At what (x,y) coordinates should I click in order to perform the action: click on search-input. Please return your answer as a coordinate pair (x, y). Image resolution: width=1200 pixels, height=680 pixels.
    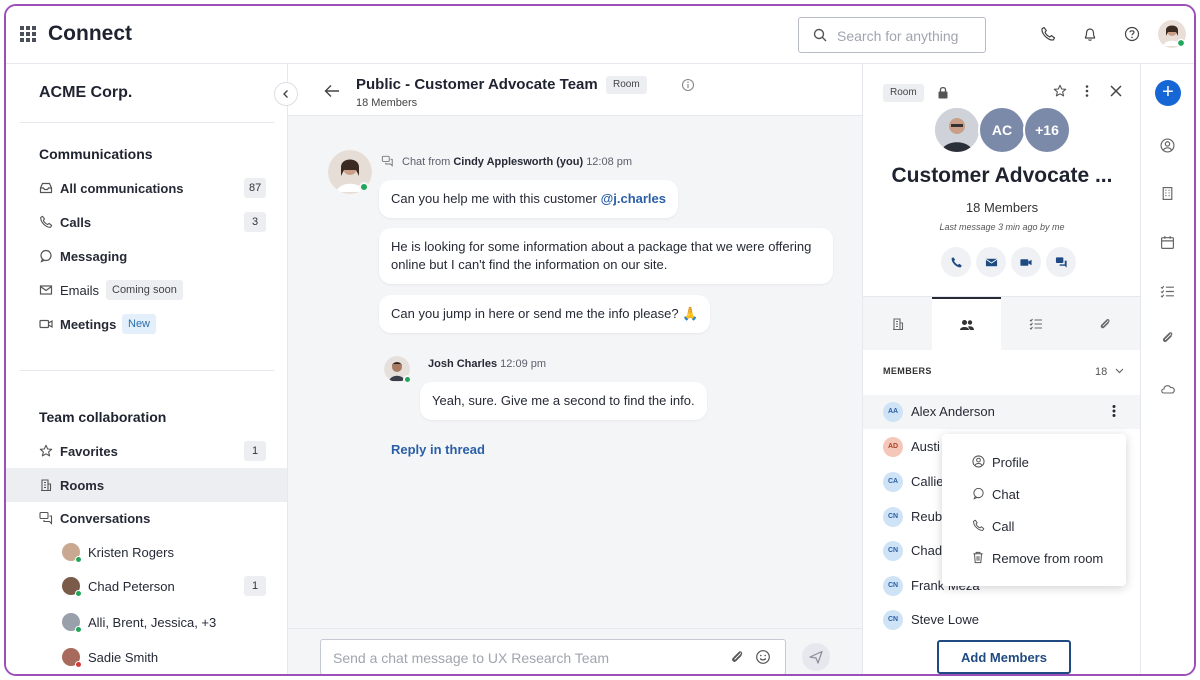
    Looking at the image, I should click on (907, 36).